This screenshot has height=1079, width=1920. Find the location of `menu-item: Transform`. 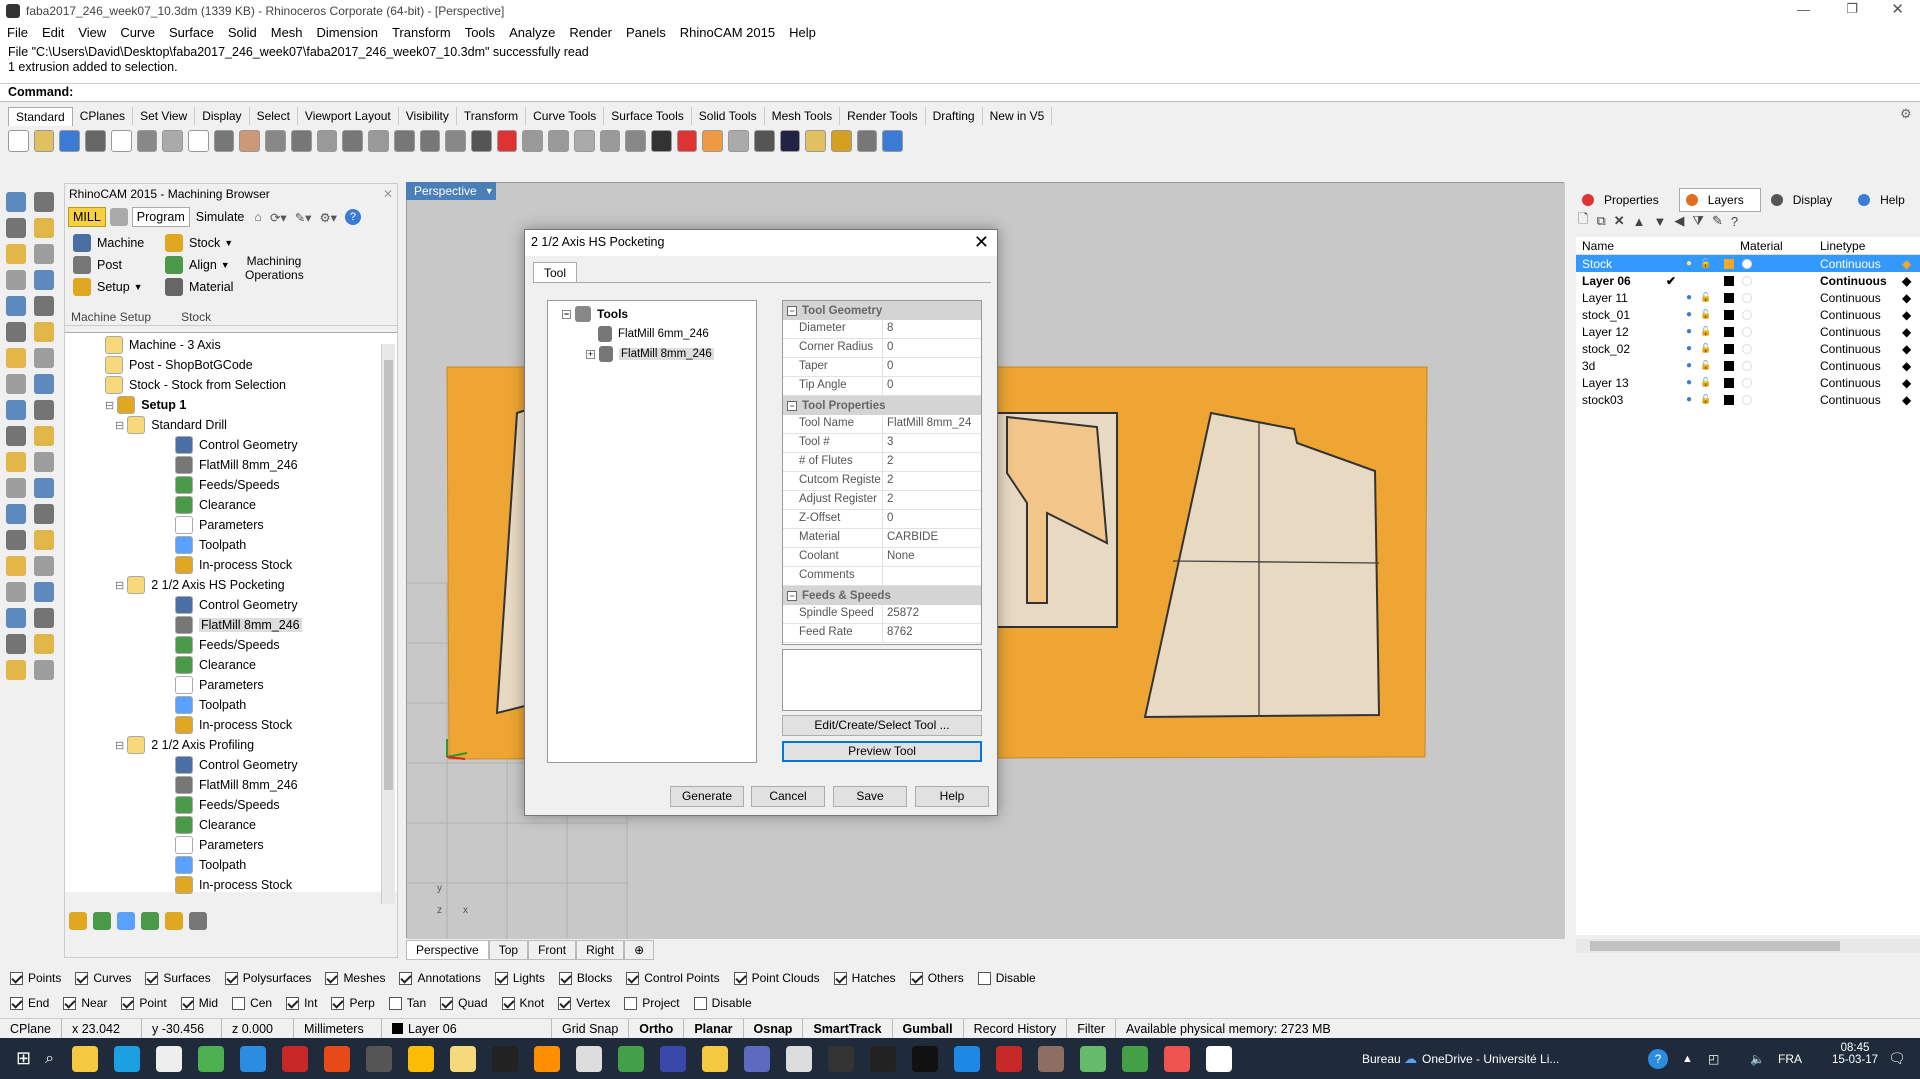

menu-item: Transform is located at coordinates (421, 32).